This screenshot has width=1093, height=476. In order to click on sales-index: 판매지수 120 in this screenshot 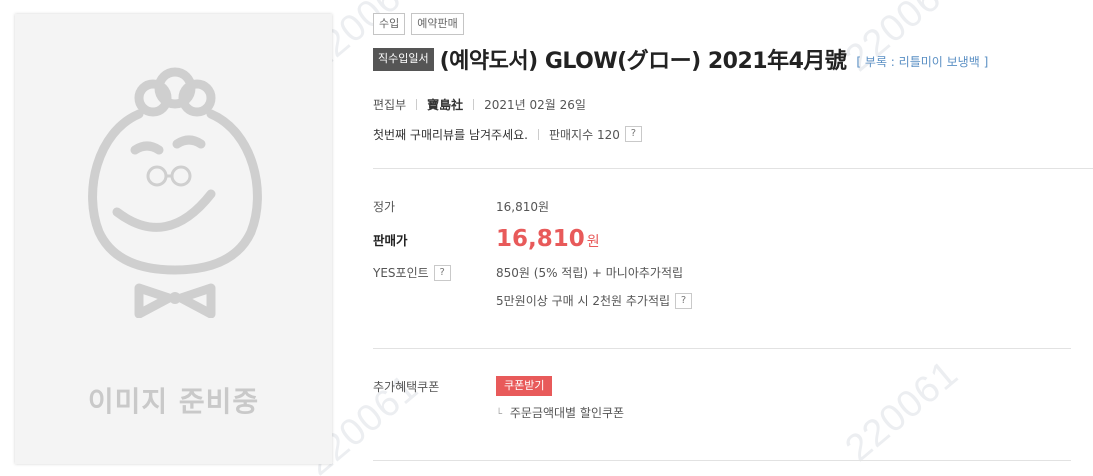, I will do `click(584, 134)`.